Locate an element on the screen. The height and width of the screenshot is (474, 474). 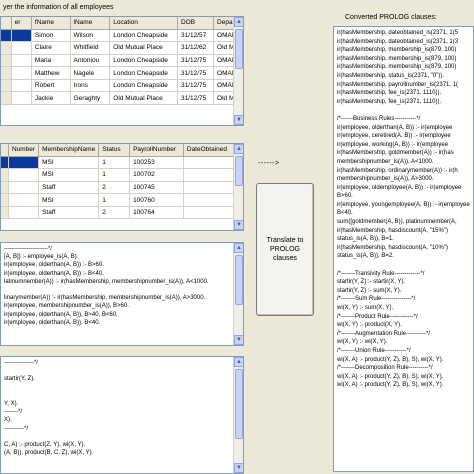
table-cell: Matthew is located at coordinates (51, 73).